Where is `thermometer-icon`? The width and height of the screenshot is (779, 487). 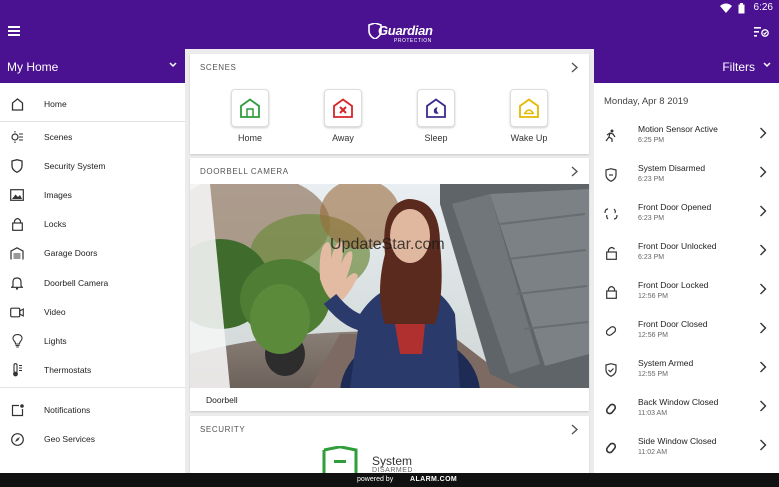
thermometer-icon is located at coordinates (17, 370).